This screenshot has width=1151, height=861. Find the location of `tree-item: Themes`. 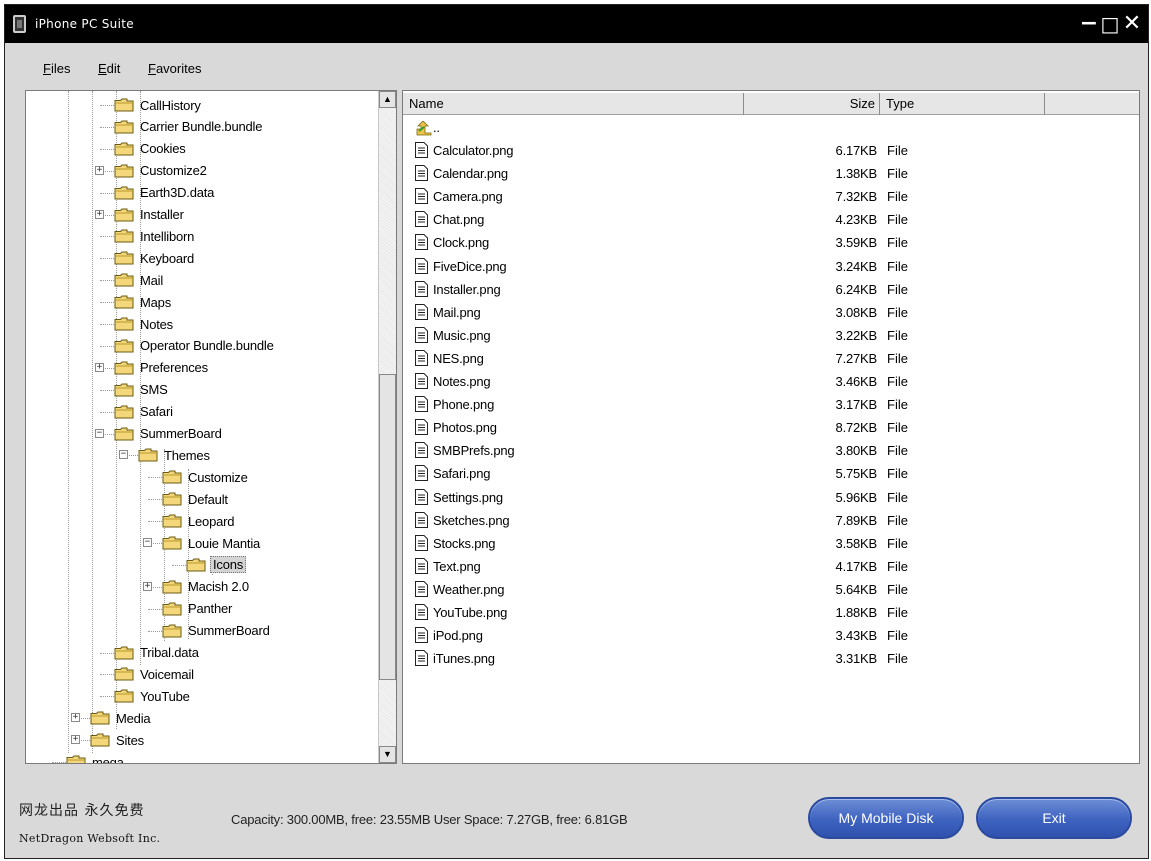

tree-item: Themes is located at coordinates (175, 455).